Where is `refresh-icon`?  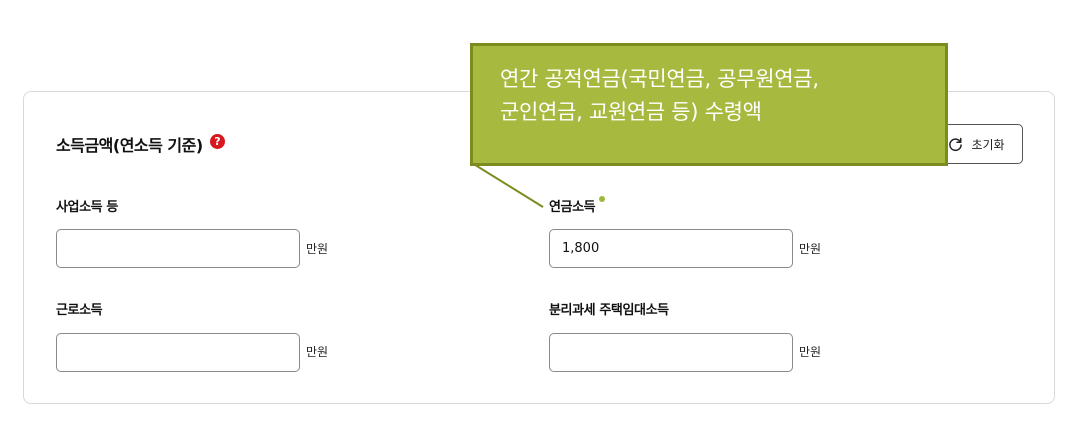
refresh-icon is located at coordinates (956, 144).